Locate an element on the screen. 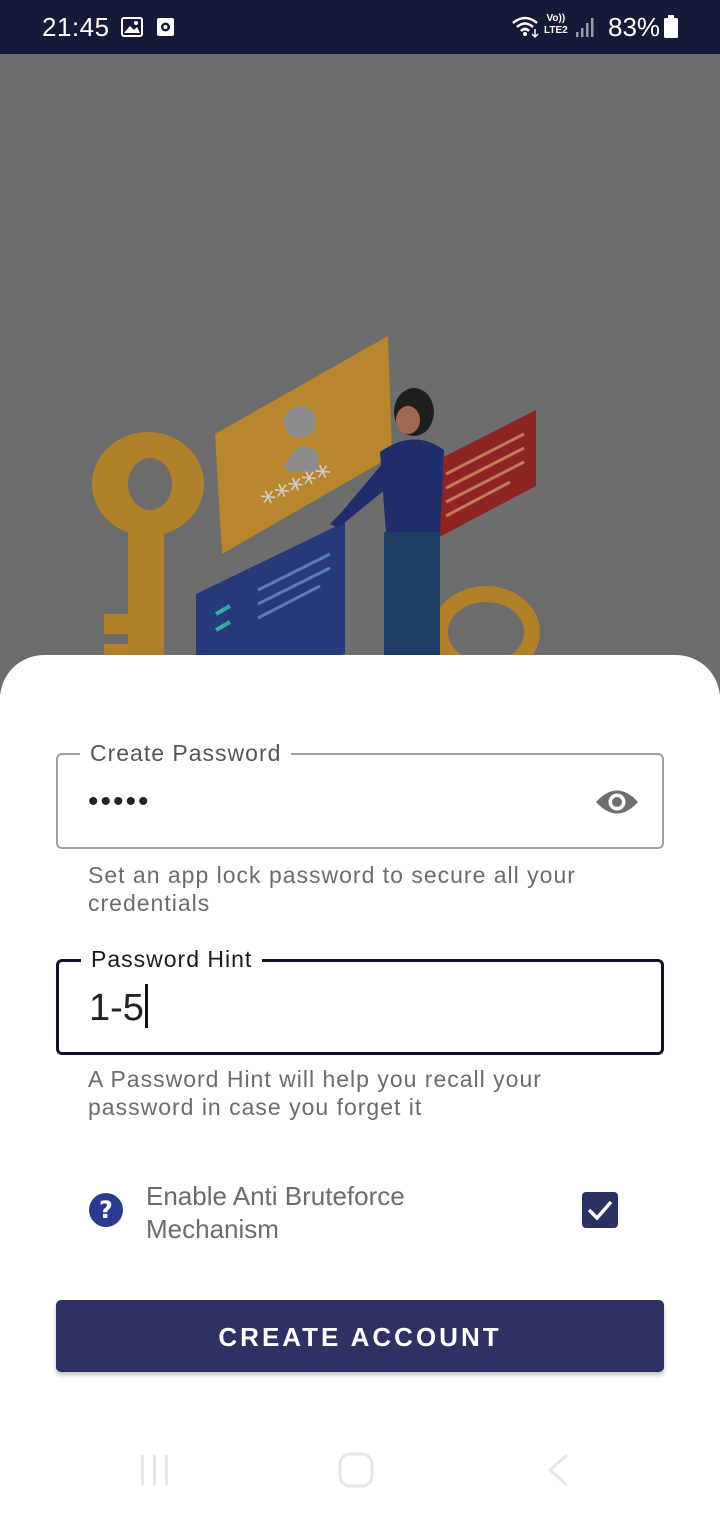 The height and width of the screenshot is (1520, 720). create-password-field: Create Password ••••• is located at coordinates (360, 793).